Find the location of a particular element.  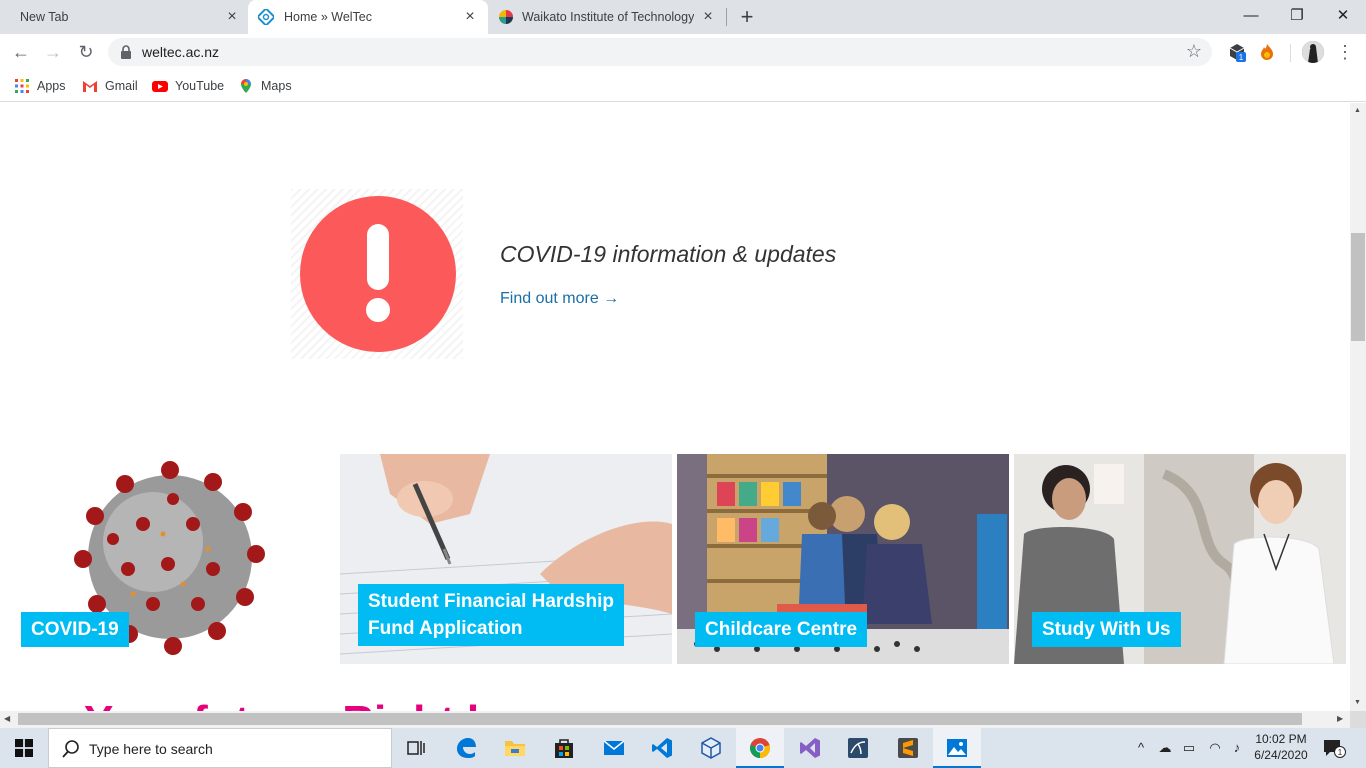

tab-title: Home » WelTec is located at coordinates (328, 17).